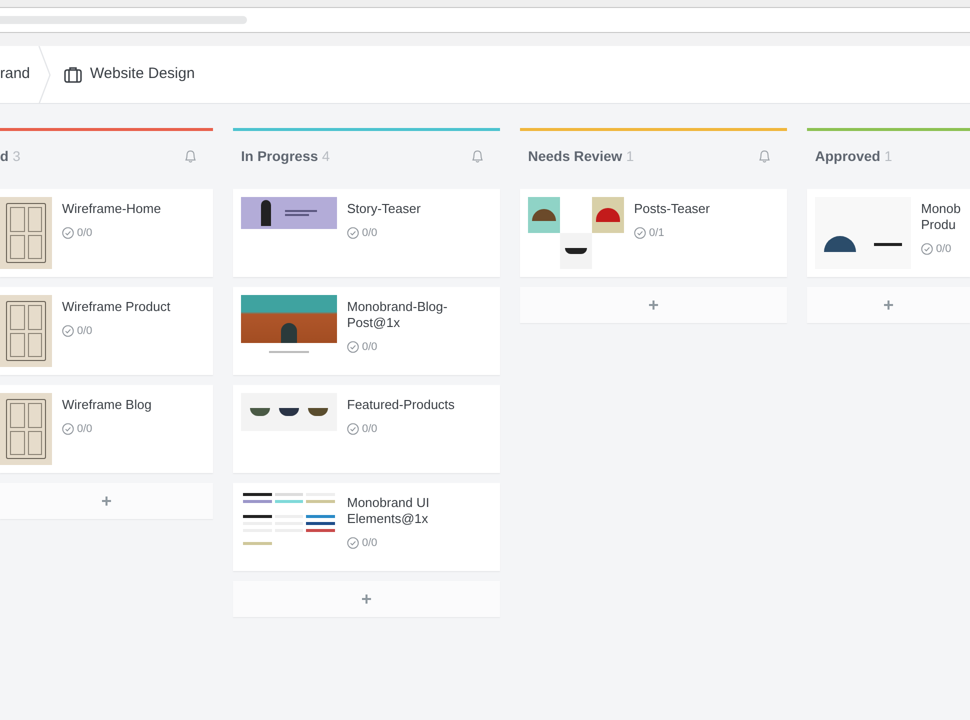 The image size is (970, 720). Describe the element at coordinates (888, 233) in the screenshot. I see `task-card: Monob Produ 0/0` at that location.